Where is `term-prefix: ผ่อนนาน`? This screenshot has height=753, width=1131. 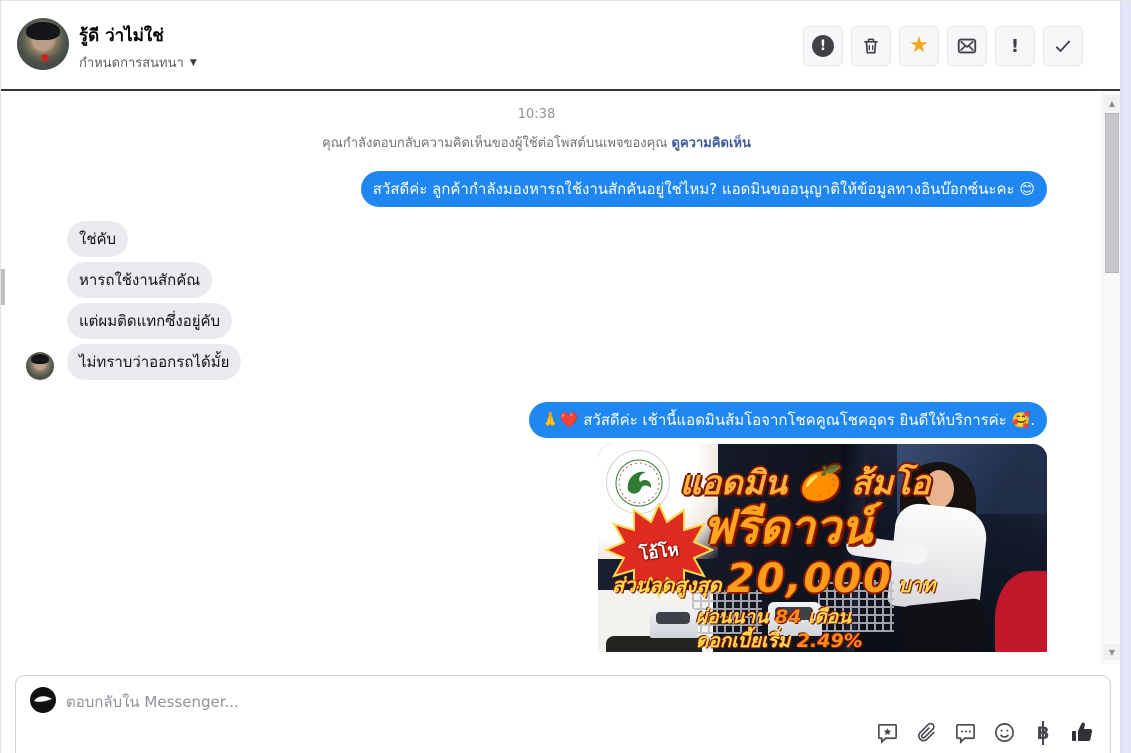 term-prefix: ผ่อนนาน is located at coordinates (732, 617).